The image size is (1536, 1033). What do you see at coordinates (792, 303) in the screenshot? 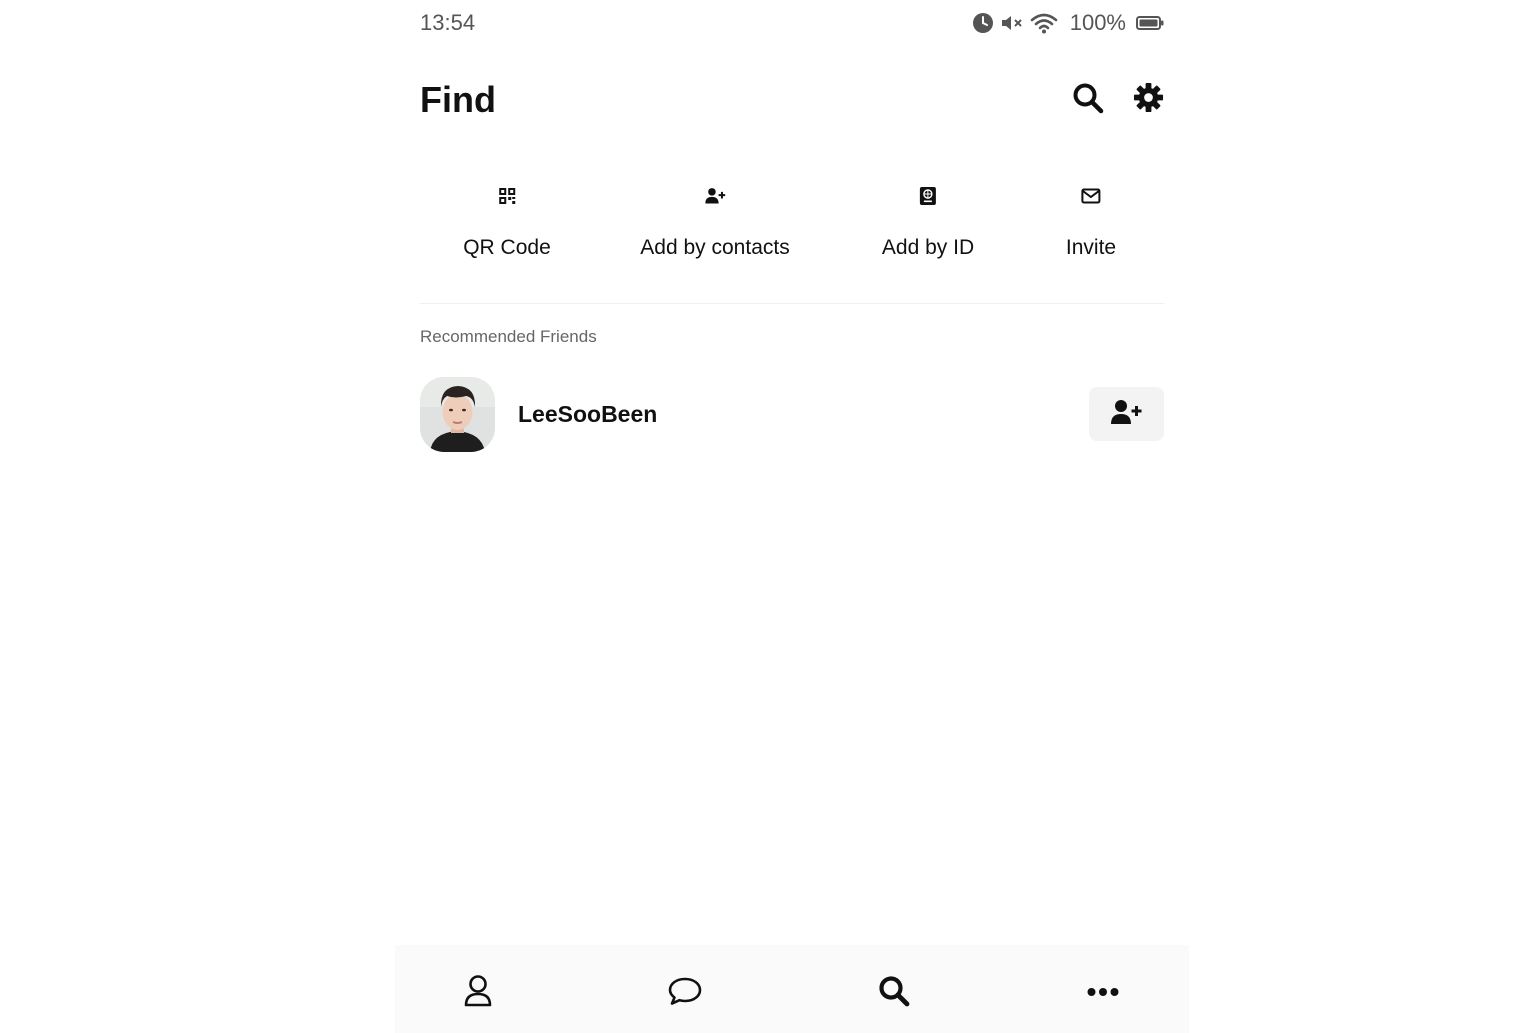
I see `section-divider` at bounding box center [792, 303].